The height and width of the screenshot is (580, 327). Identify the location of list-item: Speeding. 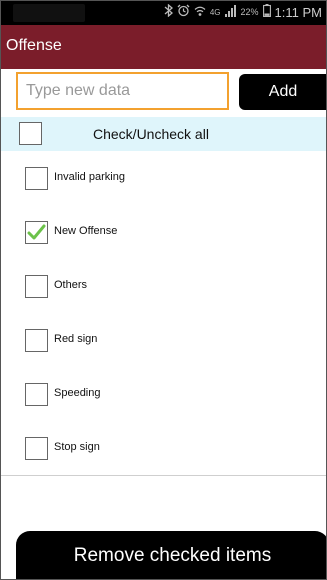
(163, 394).